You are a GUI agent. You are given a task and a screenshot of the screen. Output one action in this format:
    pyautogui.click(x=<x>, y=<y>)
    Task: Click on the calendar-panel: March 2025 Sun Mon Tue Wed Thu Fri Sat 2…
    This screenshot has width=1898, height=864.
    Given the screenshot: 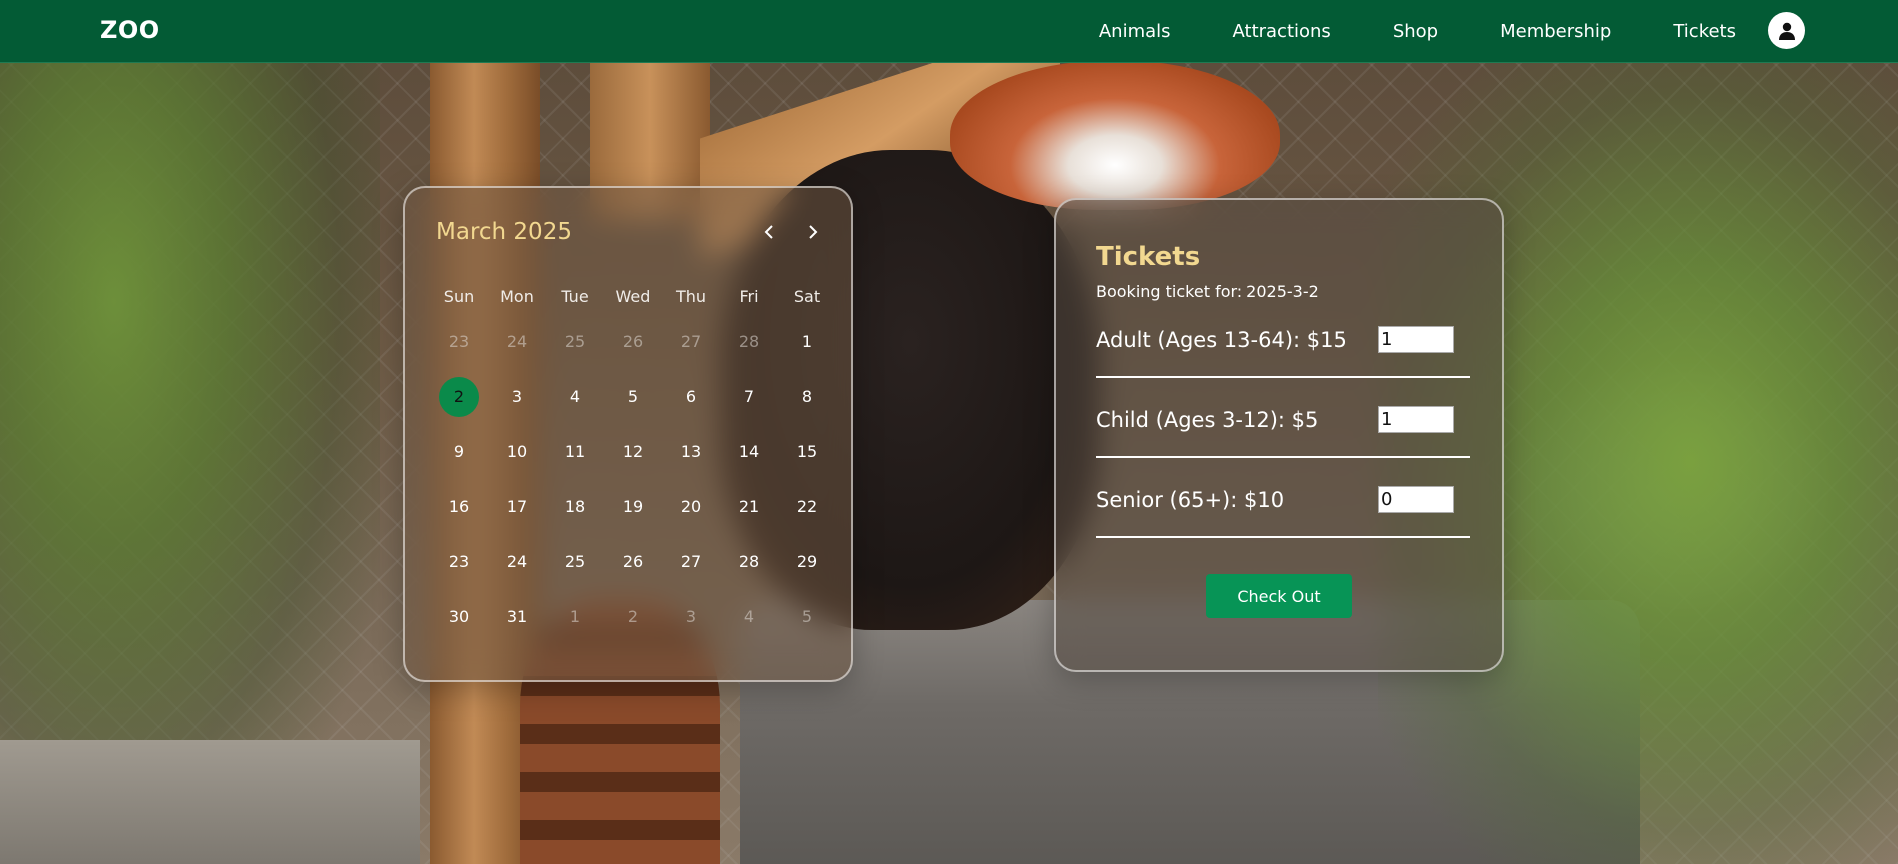 What is the action you would take?
    pyautogui.click(x=628, y=434)
    